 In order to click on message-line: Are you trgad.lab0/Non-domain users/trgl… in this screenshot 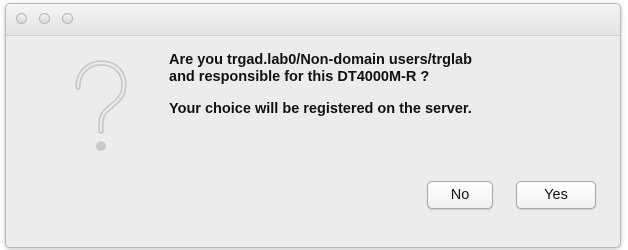, I will do `click(320, 60)`.